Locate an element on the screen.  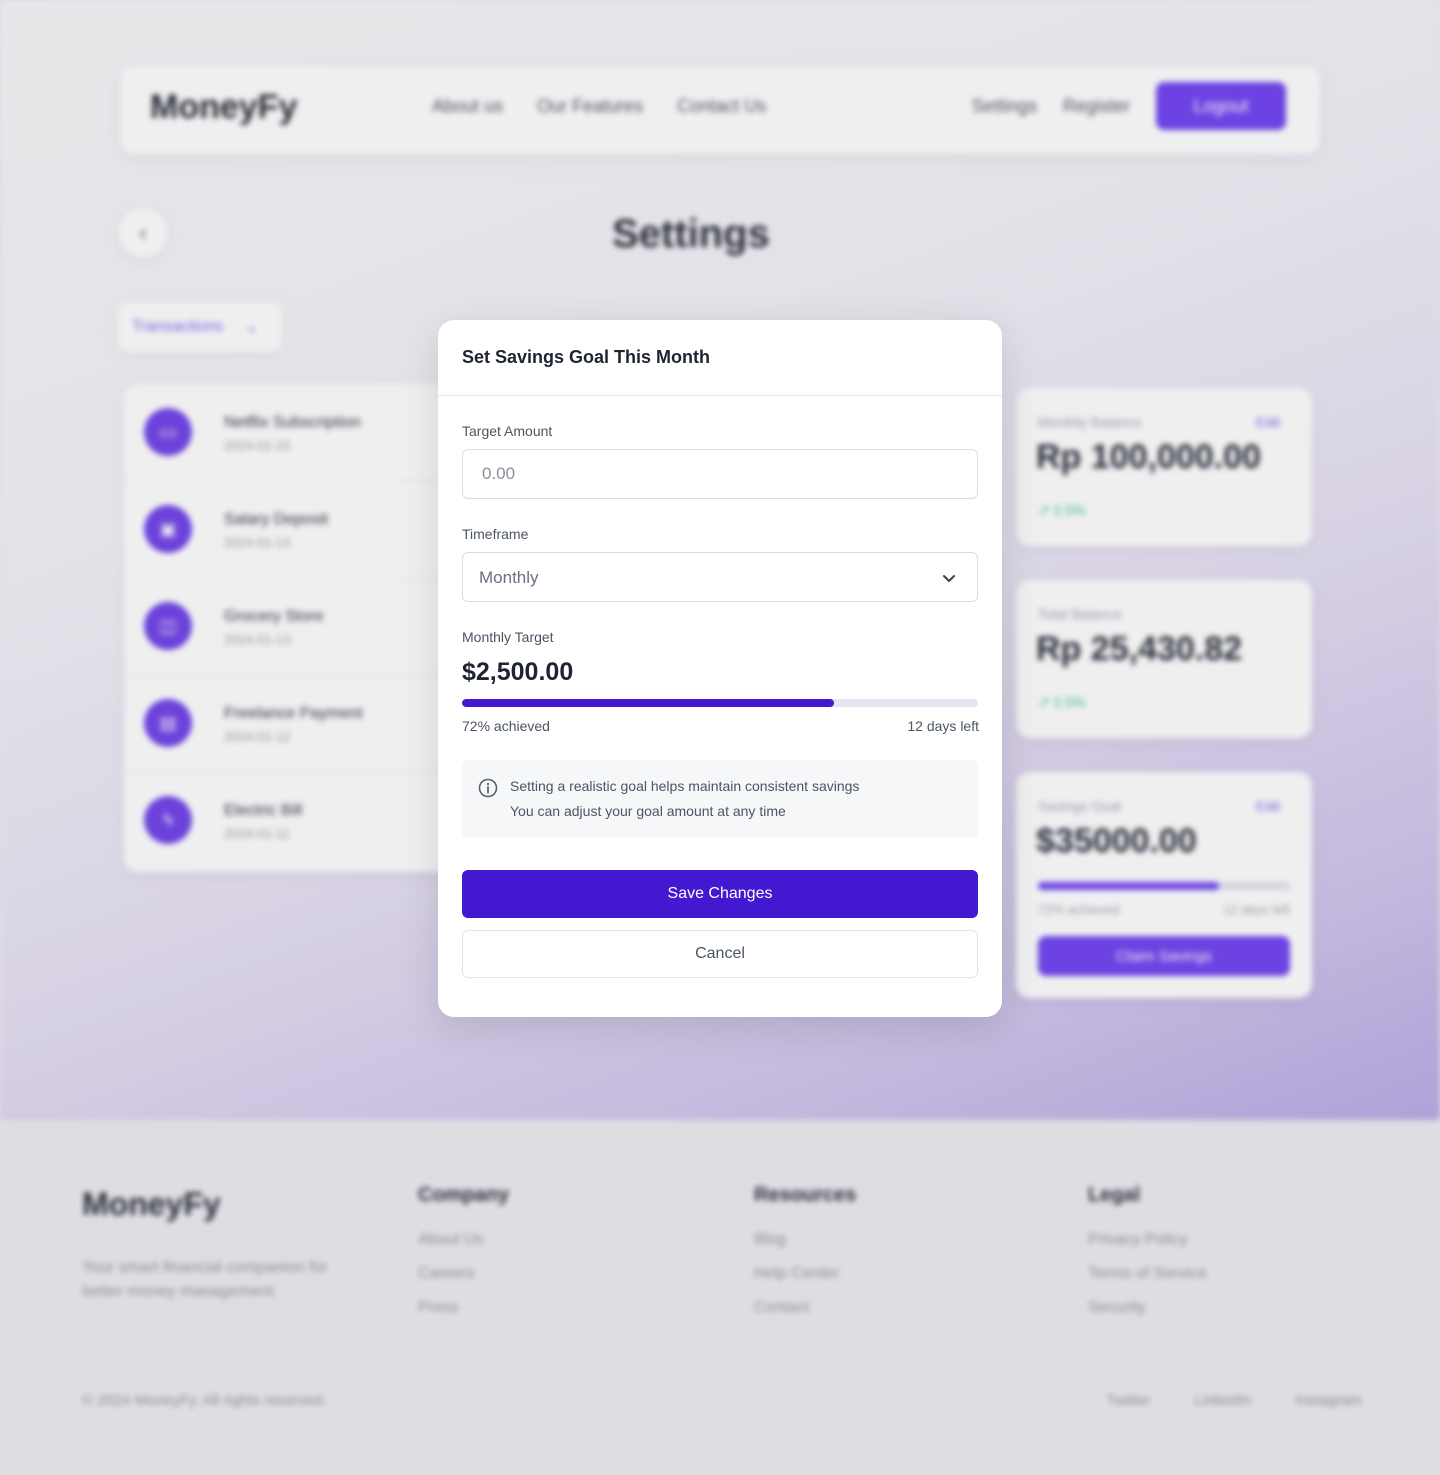
chevron-down-icon is located at coordinates (949, 578).